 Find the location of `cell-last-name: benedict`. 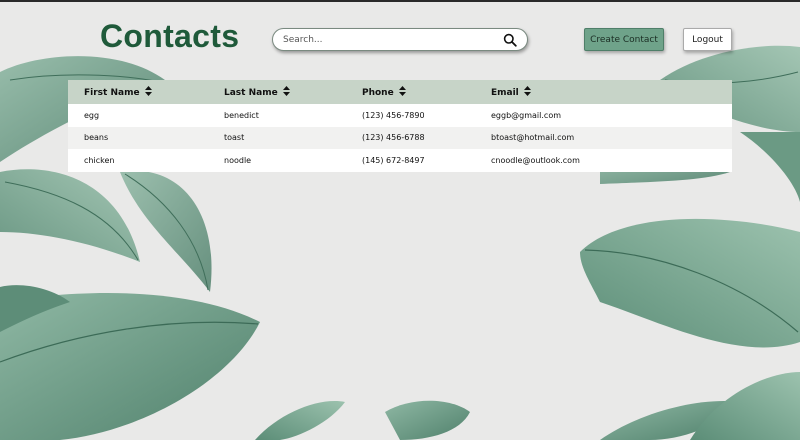

cell-last-name: benedict is located at coordinates (241, 115).